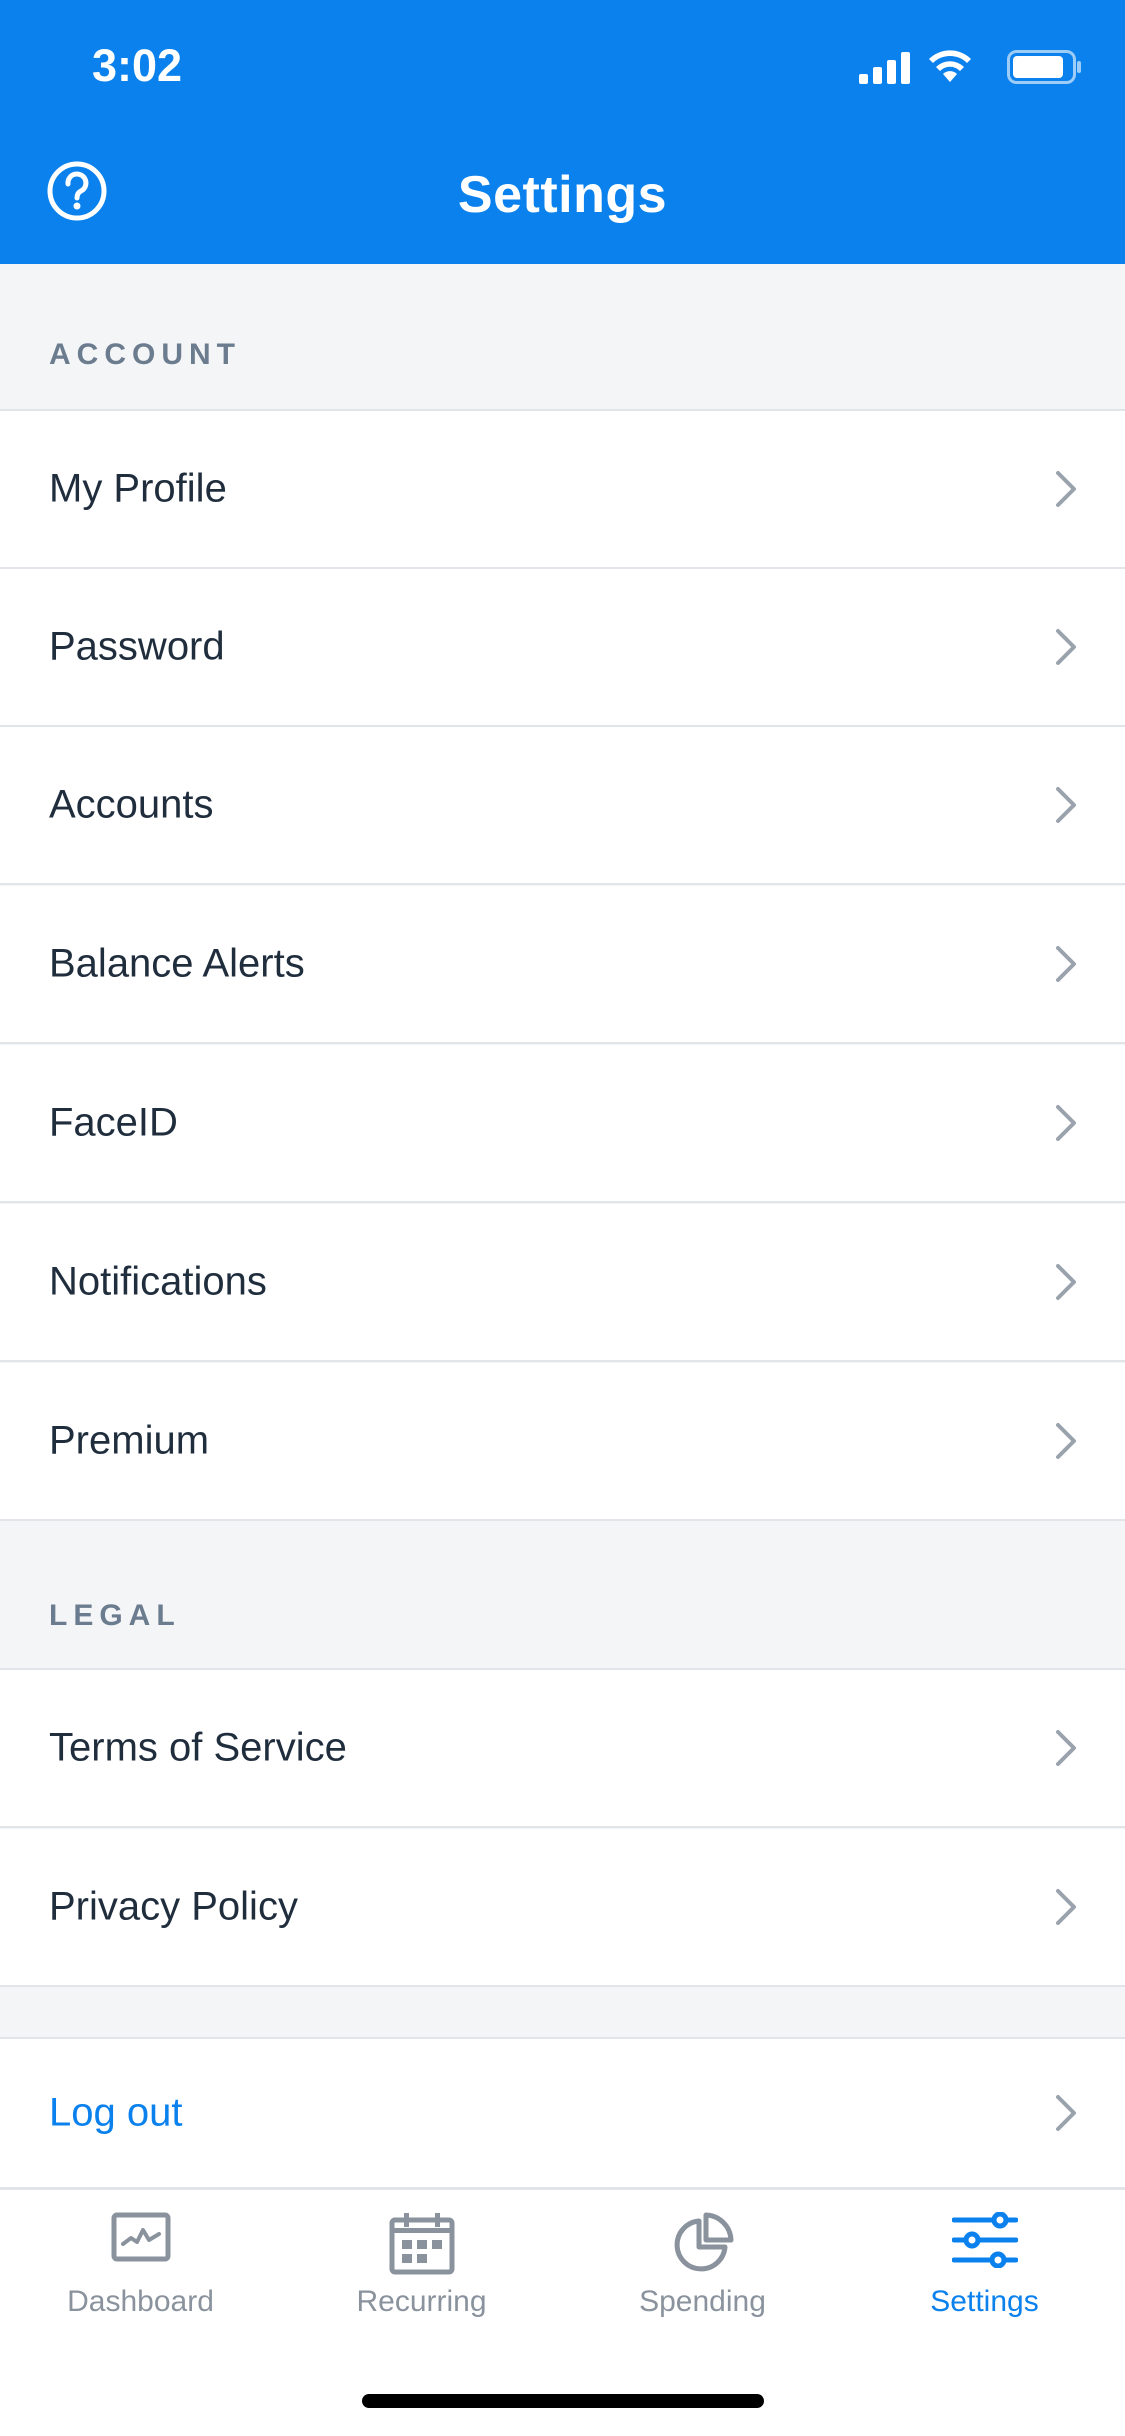 Image resolution: width=1125 pixels, height=2436 pixels. I want to click on home-indicator, so click(563, 2401).